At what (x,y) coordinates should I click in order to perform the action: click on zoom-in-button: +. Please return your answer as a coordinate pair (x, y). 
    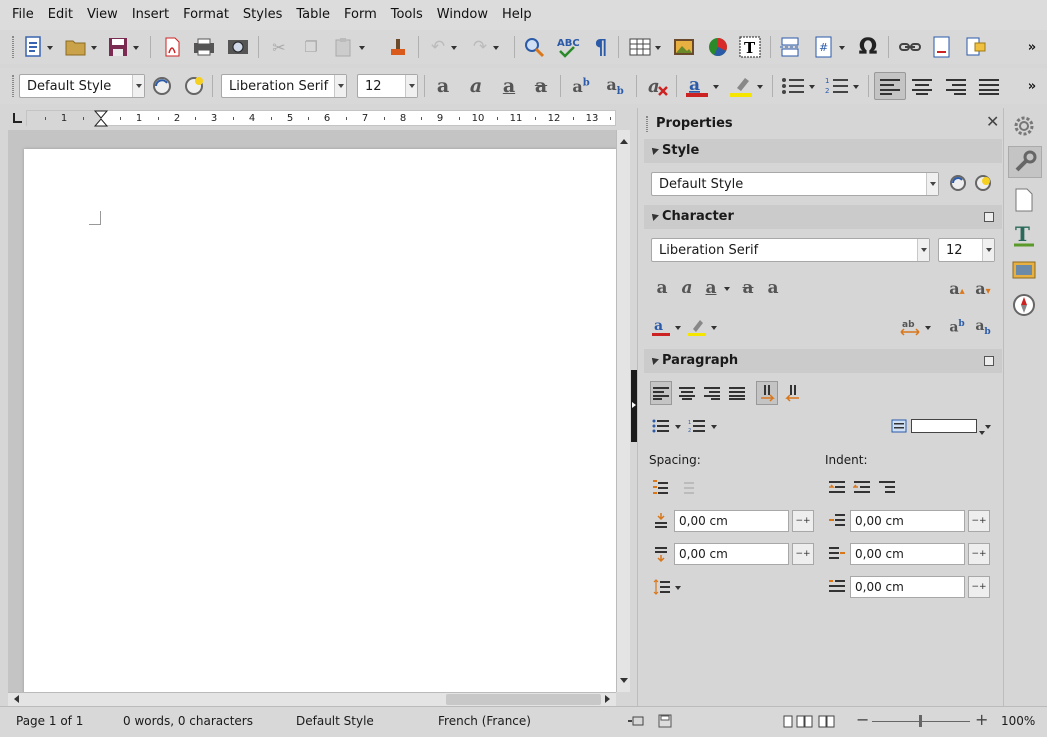
    Looking at the image, I should click on (981, 719).